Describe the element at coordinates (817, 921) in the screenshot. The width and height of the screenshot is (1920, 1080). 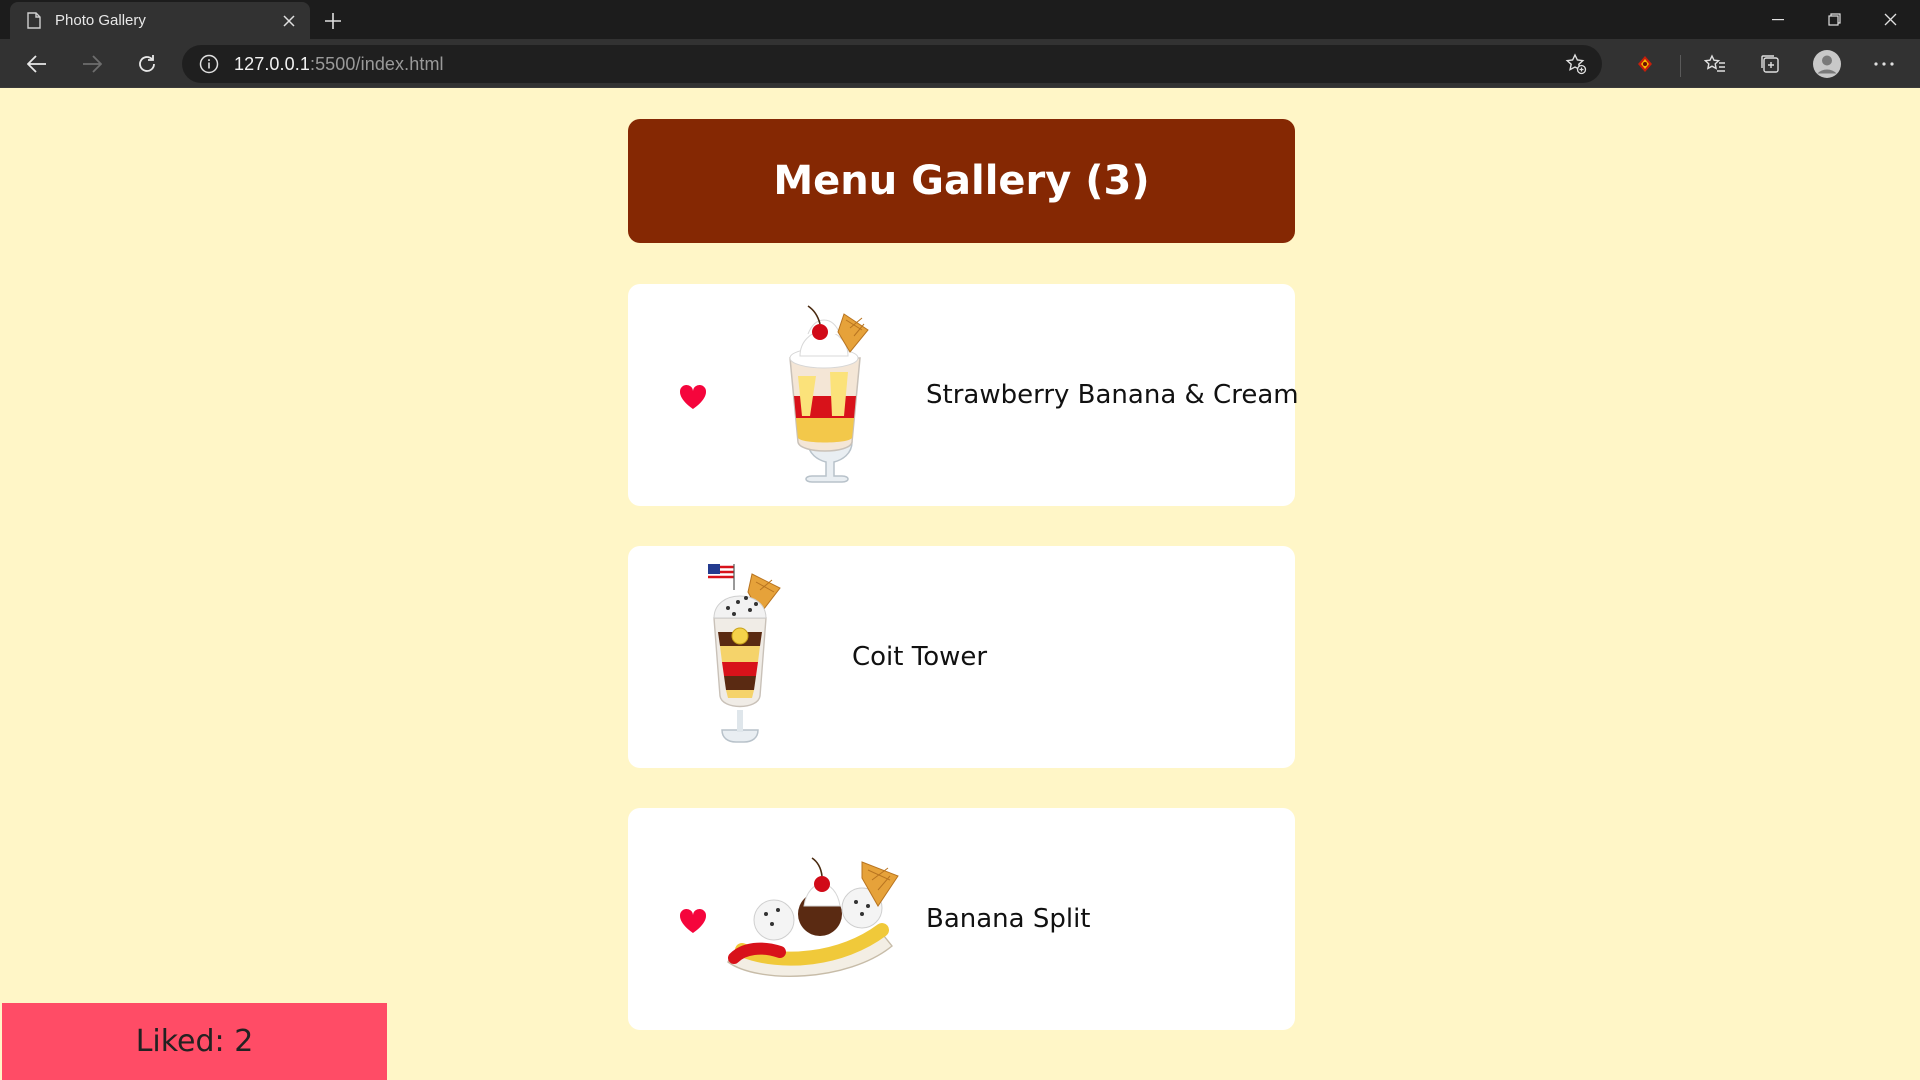
I see `banana-split-image` at that location.